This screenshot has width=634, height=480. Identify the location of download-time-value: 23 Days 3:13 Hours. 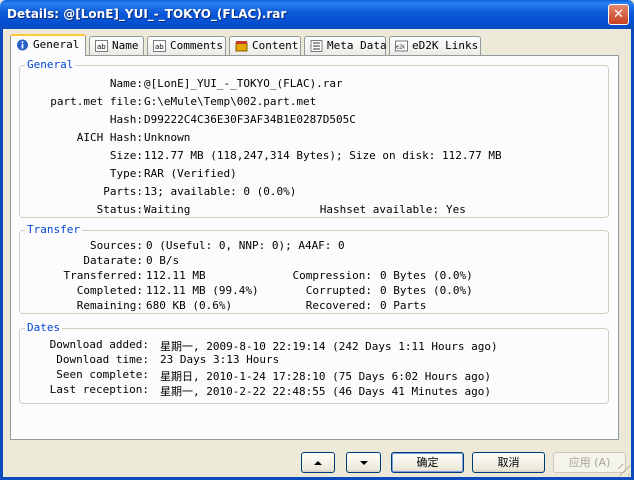
(220, 359).